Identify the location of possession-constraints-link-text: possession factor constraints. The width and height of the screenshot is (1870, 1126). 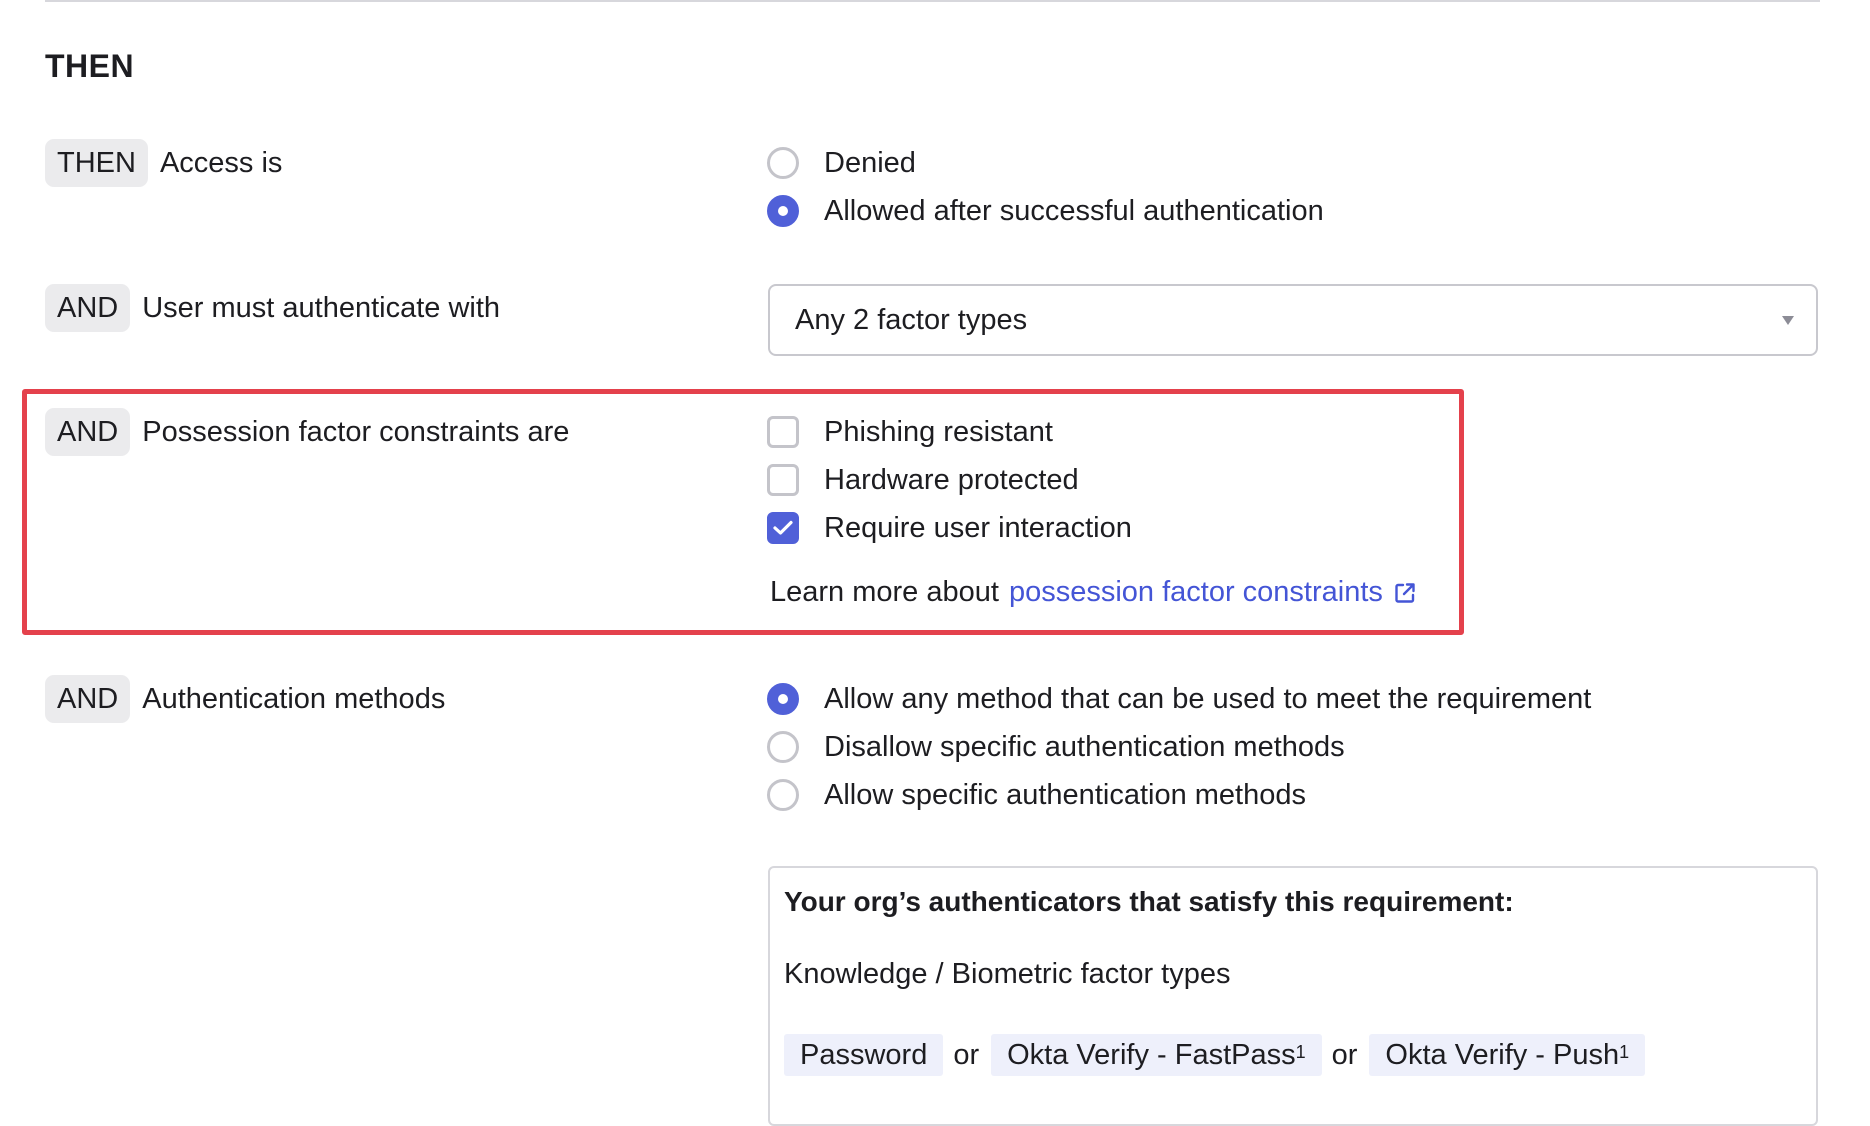
(1196, 592).